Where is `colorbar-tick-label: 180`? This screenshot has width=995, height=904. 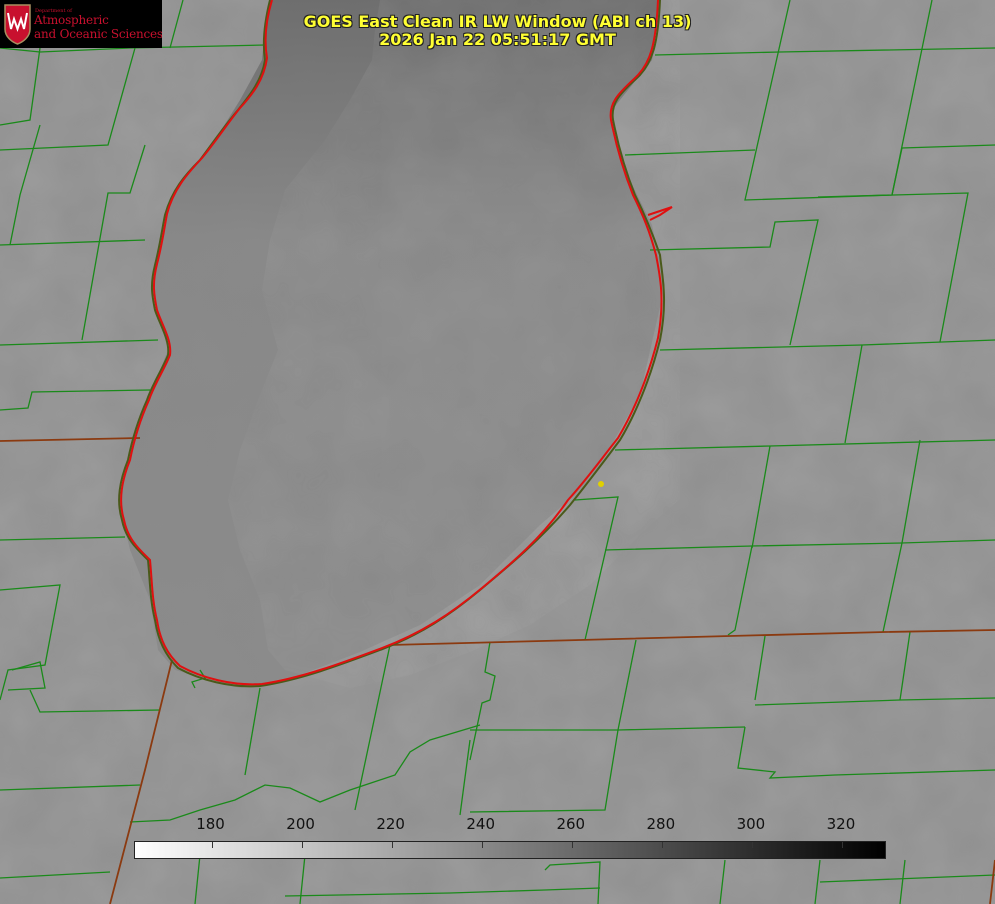
colorbar-tick-label: 180 is located at coordinates (210, 824).